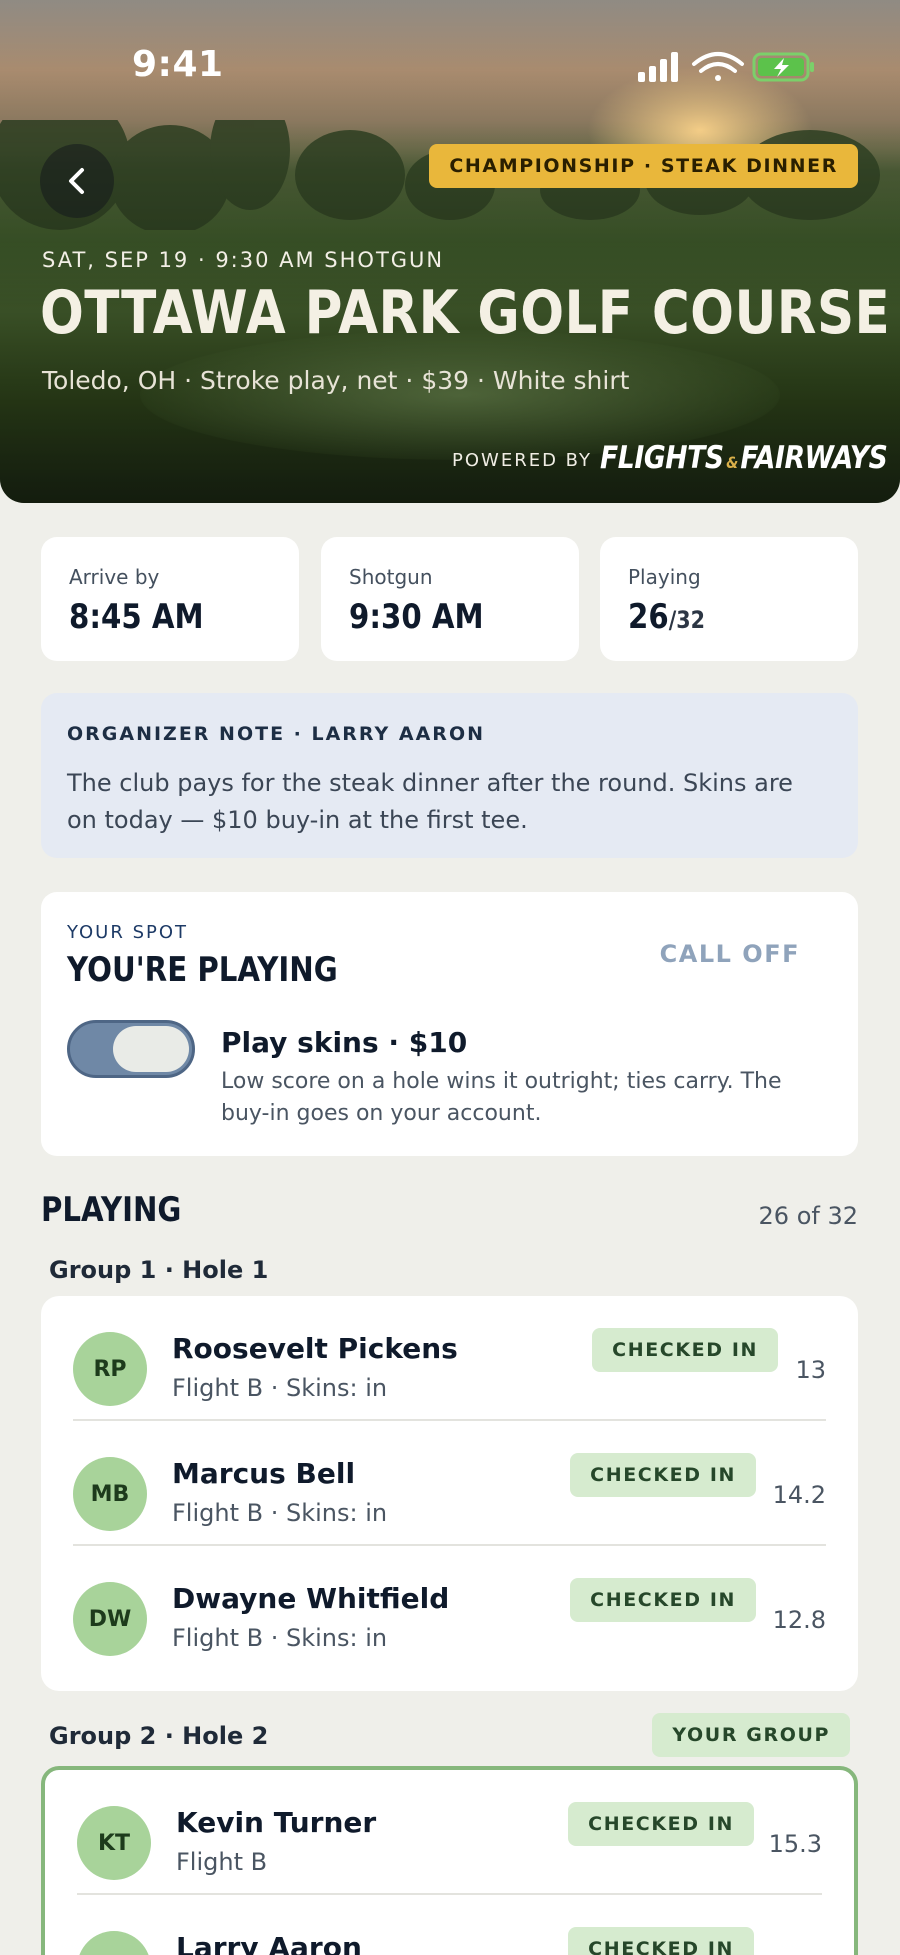  What do you see at coordinates (202, 970) in the screenshot?
I see `your-spot-status: YOU'RE PLAYING` at bounding box center [202, 970].